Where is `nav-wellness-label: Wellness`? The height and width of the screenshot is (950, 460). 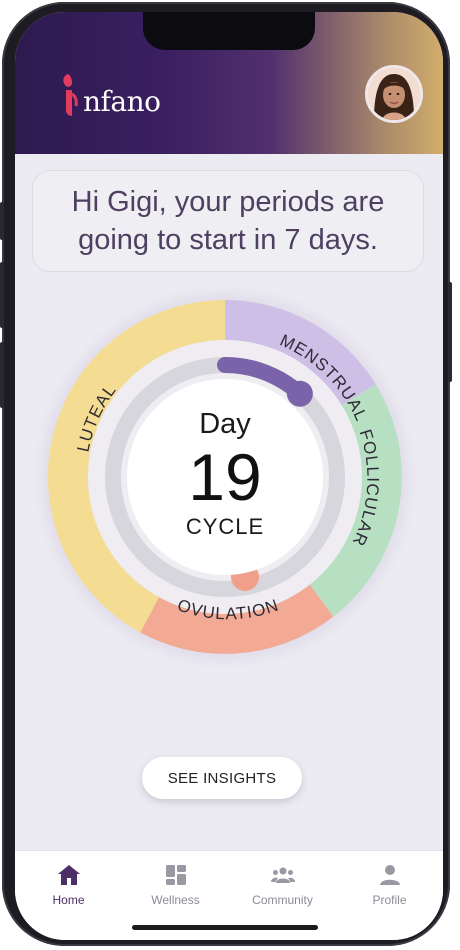
nav-wellness-label: Wellness is located at coordinates (175, 900).